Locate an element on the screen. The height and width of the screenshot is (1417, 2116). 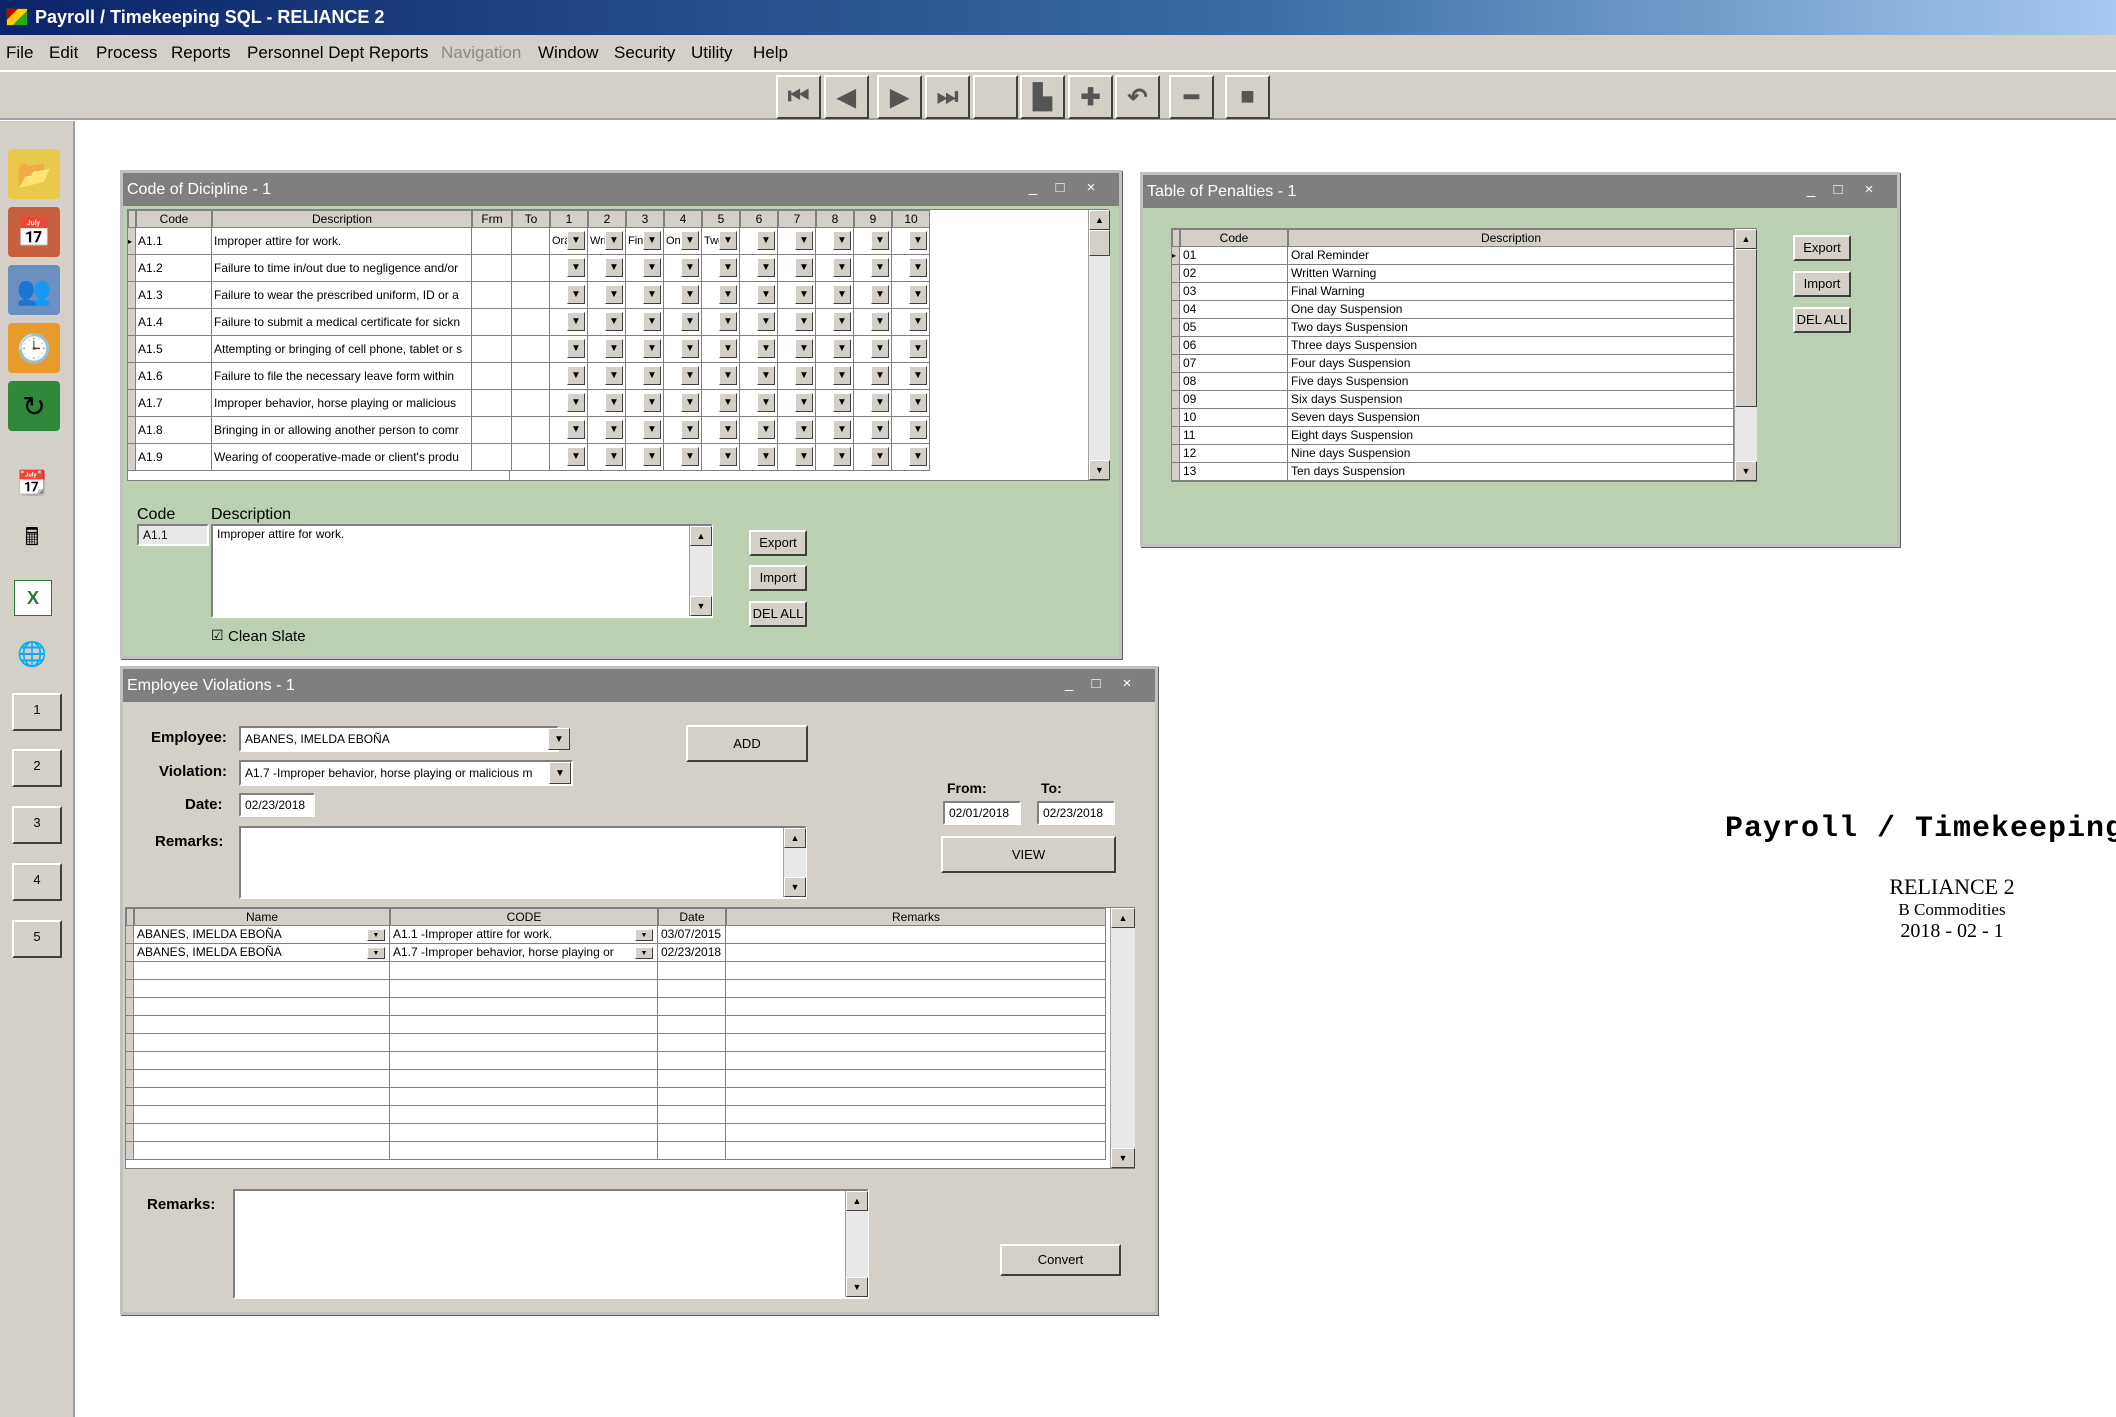
employee-select: ABANES, IMELDA EBOÑA is located at coordinates (399, 739).